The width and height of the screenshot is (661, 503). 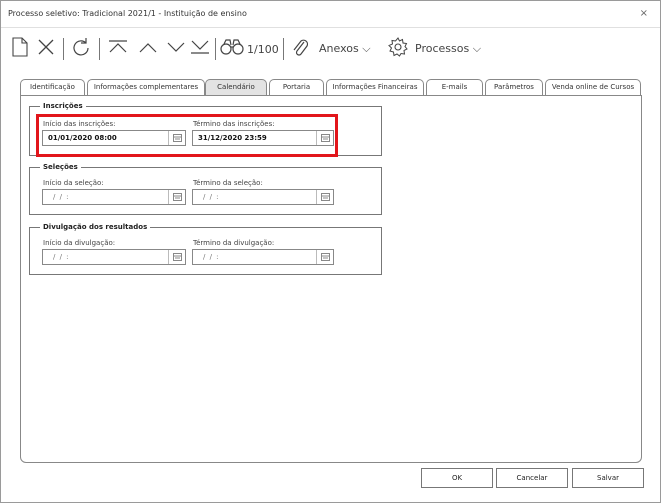 I want to click on divulgacao-legend: Divulgação dos resultados, so click(x=95, y=227).